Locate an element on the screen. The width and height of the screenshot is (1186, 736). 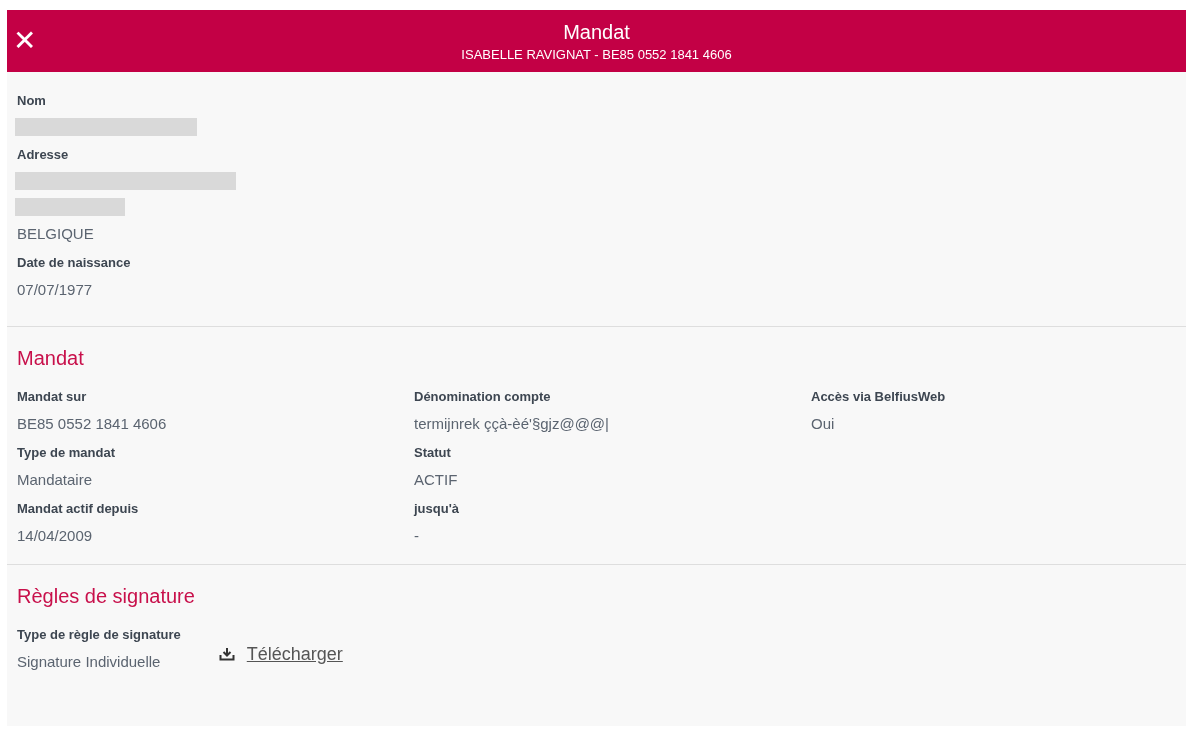
field-value: Signature Individuelle is located at coordinates (89, 662).